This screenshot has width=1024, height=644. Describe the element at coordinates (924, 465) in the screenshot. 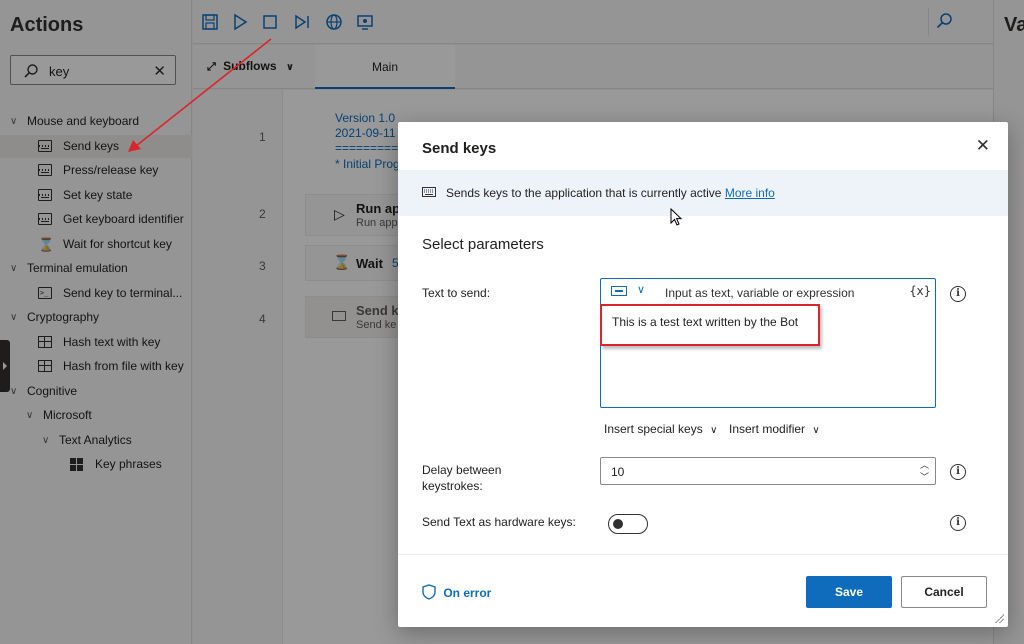

I see `chevron-up-icon: ︿` at that location.